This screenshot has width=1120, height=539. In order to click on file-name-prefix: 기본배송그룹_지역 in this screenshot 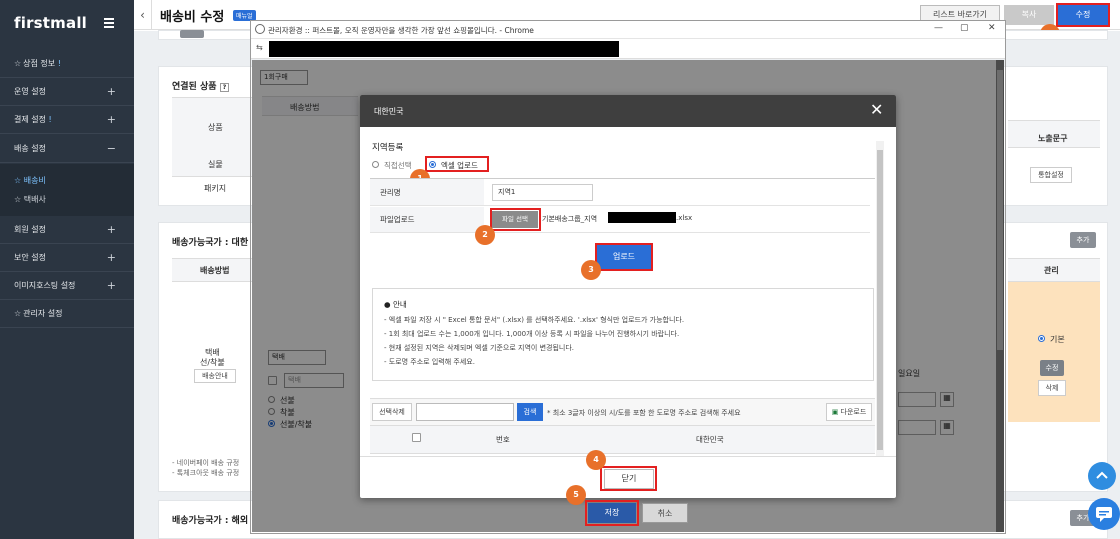, I will do `click(570, 219)`.